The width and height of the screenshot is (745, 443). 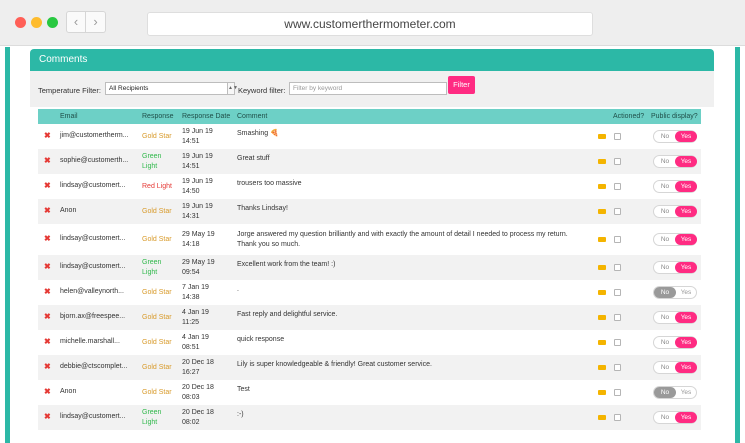 I want to click on maximize-window-button, so click(x=52, y=22).